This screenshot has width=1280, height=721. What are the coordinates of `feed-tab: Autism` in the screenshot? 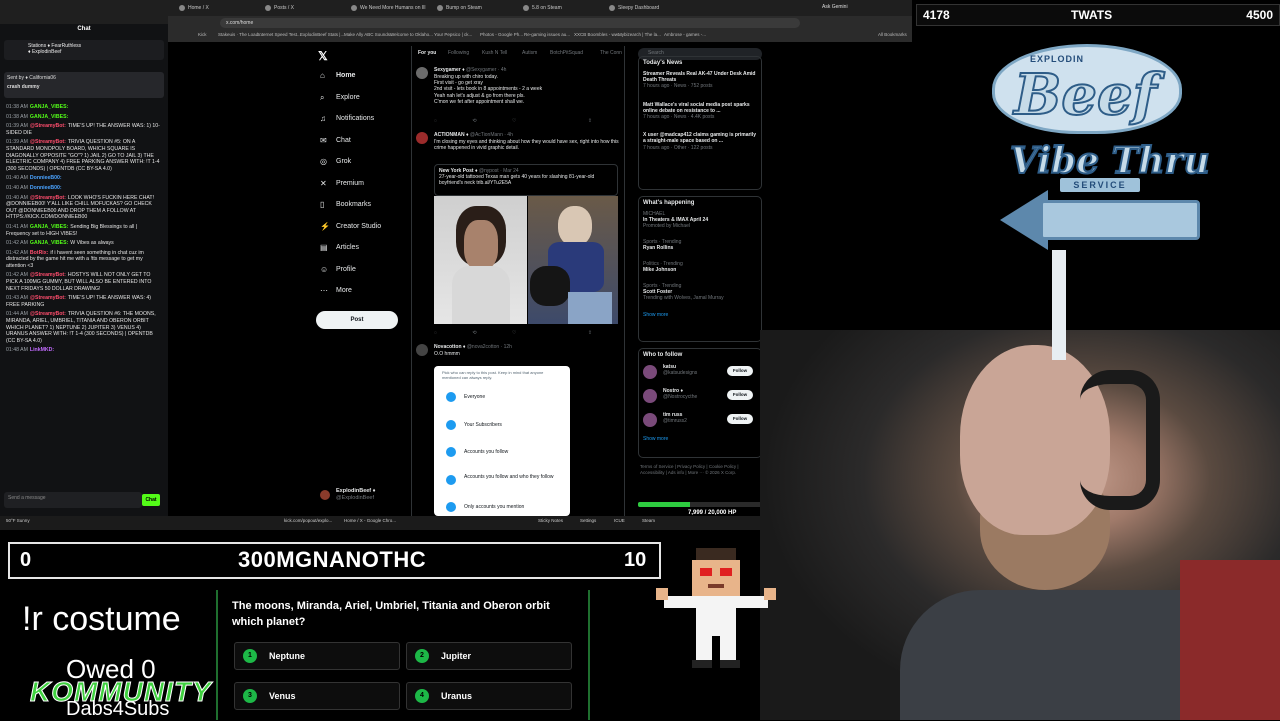 It's located at (529, 53).